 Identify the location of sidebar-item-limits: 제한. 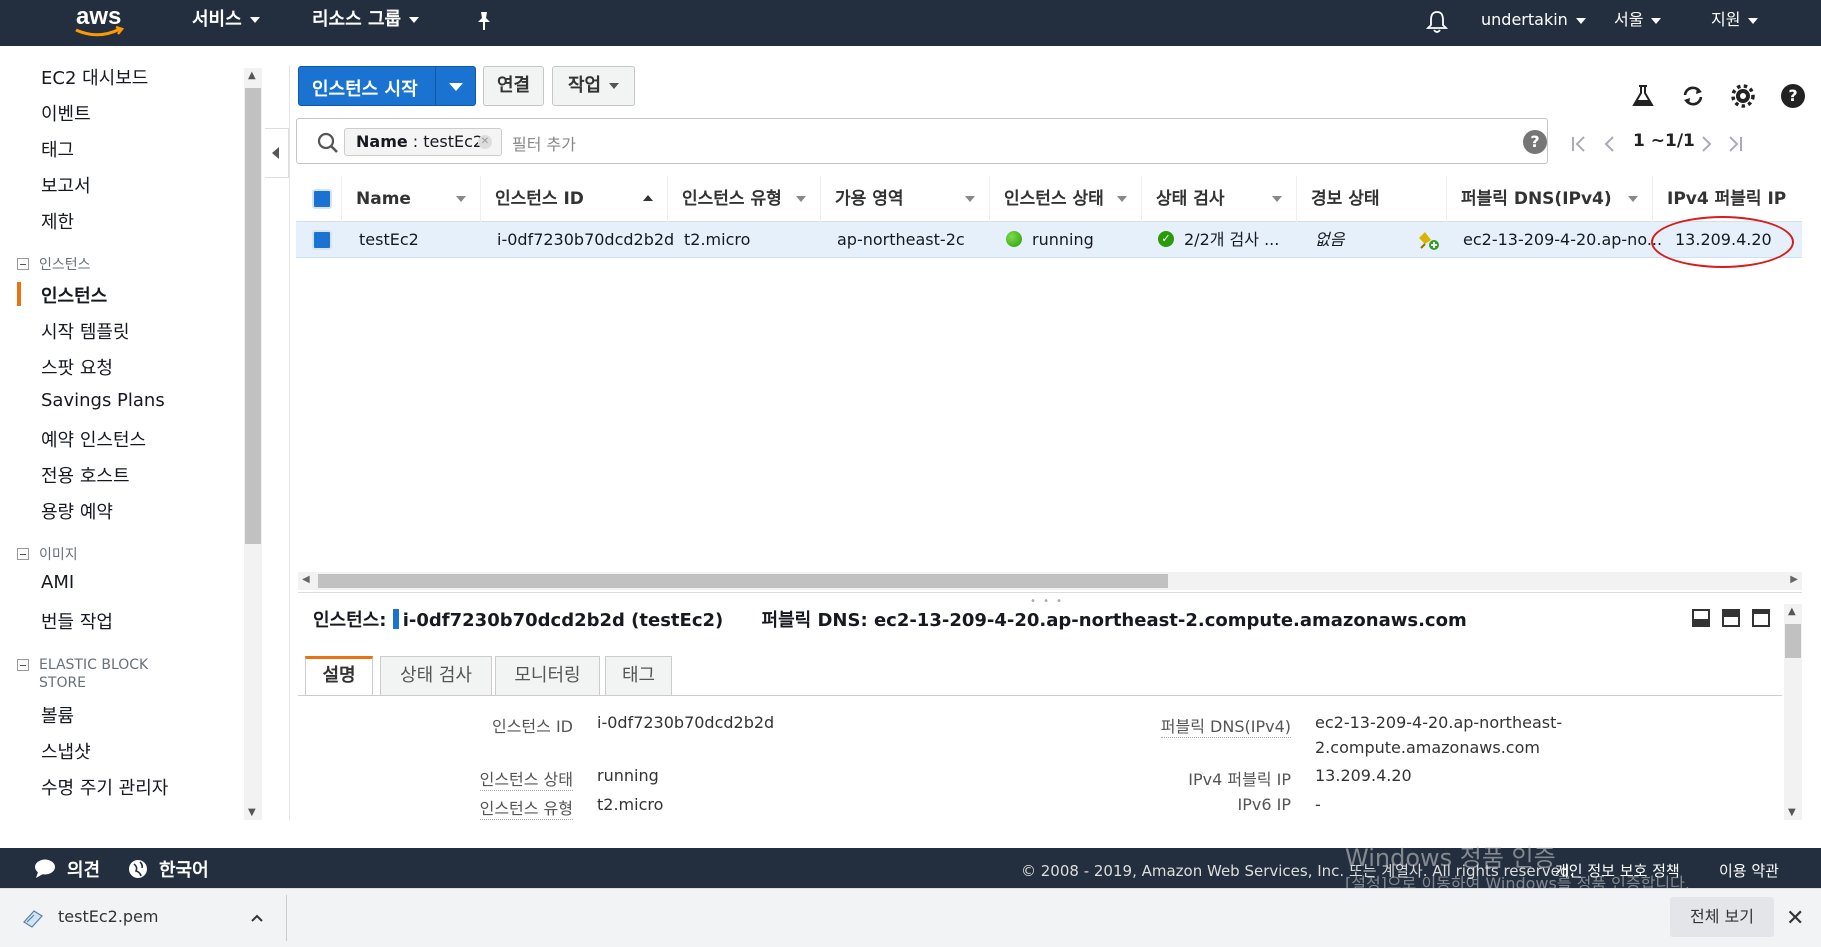
(57, 221).